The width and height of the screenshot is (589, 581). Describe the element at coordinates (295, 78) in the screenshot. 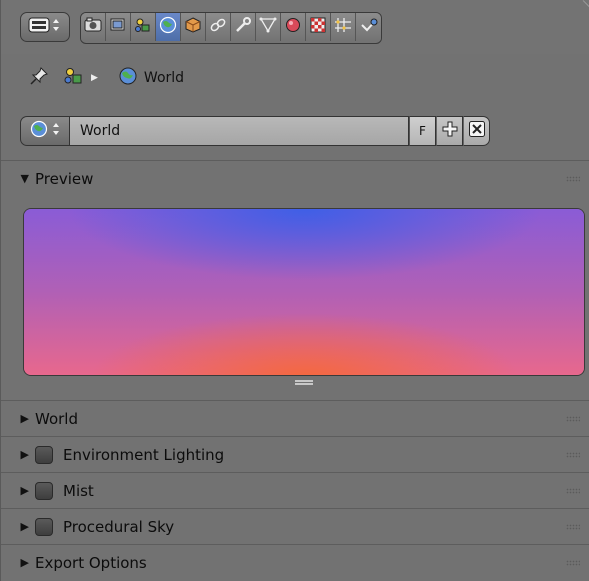

I see `breadcrumb: ▶ World` at that location.